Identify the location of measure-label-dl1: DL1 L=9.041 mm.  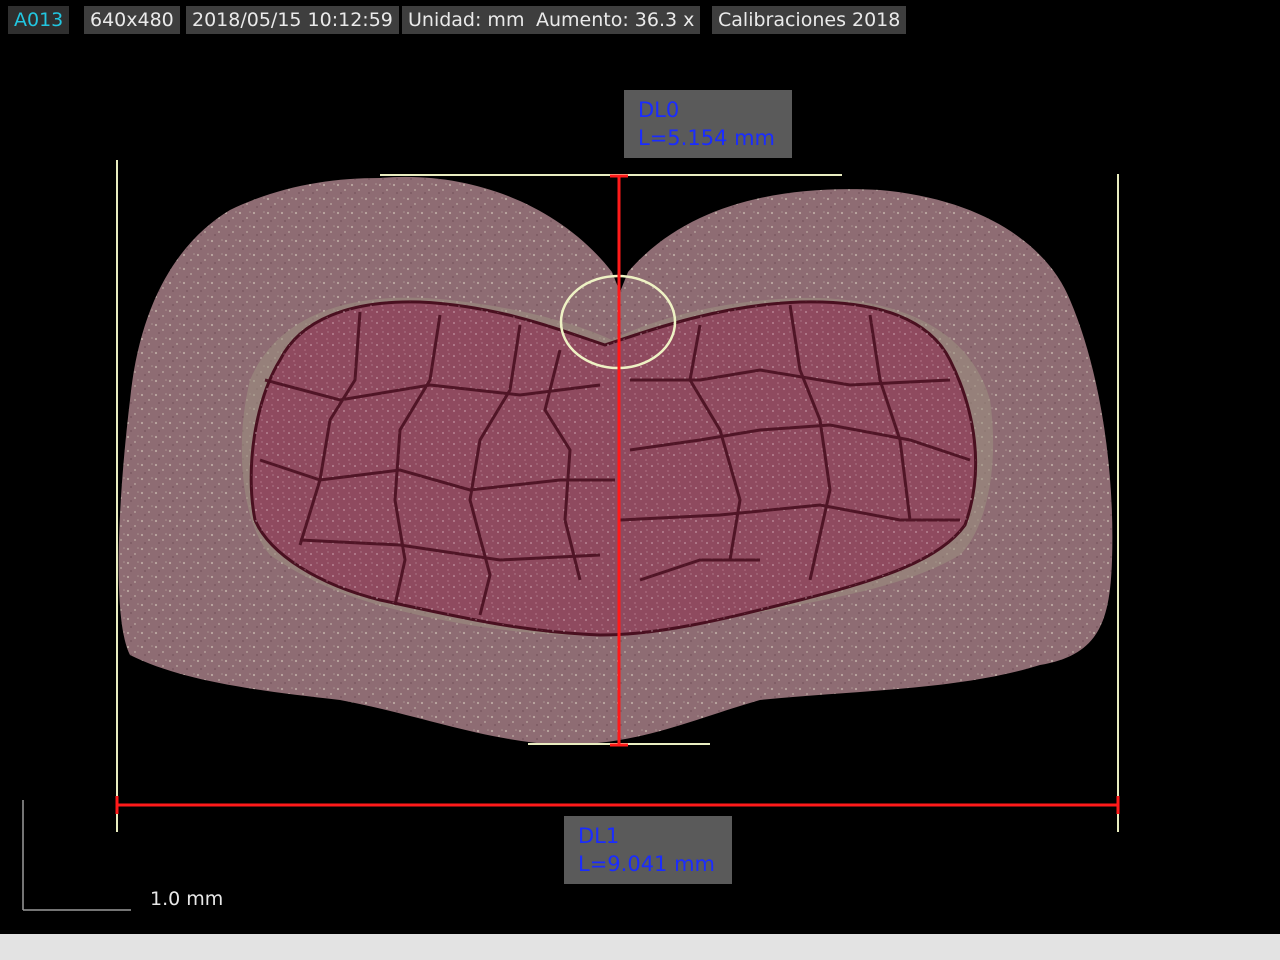
(648, 850).